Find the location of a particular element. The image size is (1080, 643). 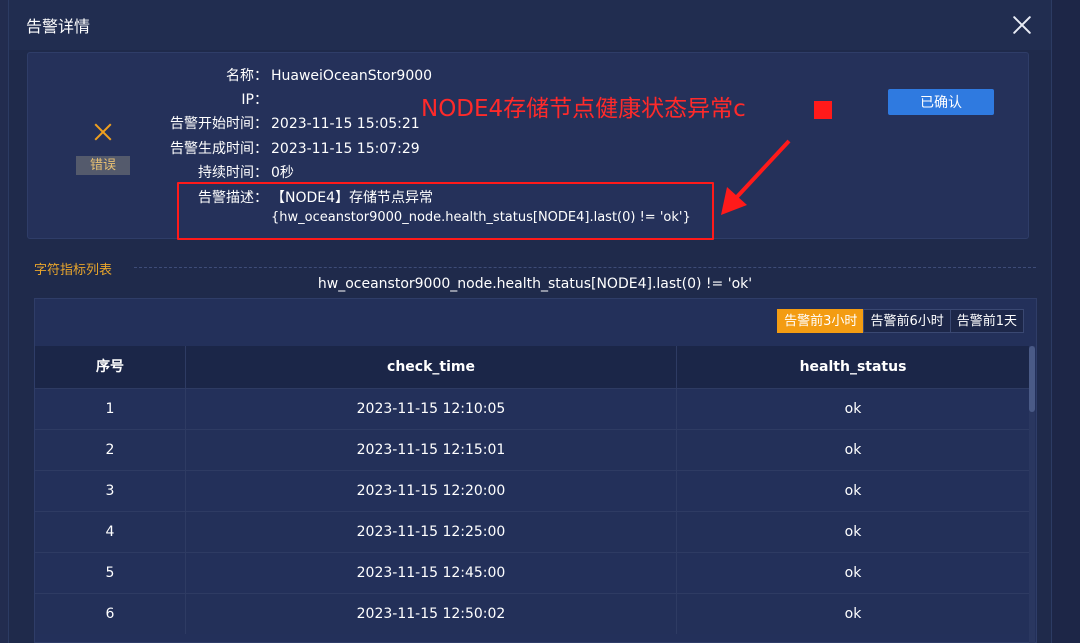

cell-check-time: 2023-11-15 12:15:01 is located at coordinates (431, 450).